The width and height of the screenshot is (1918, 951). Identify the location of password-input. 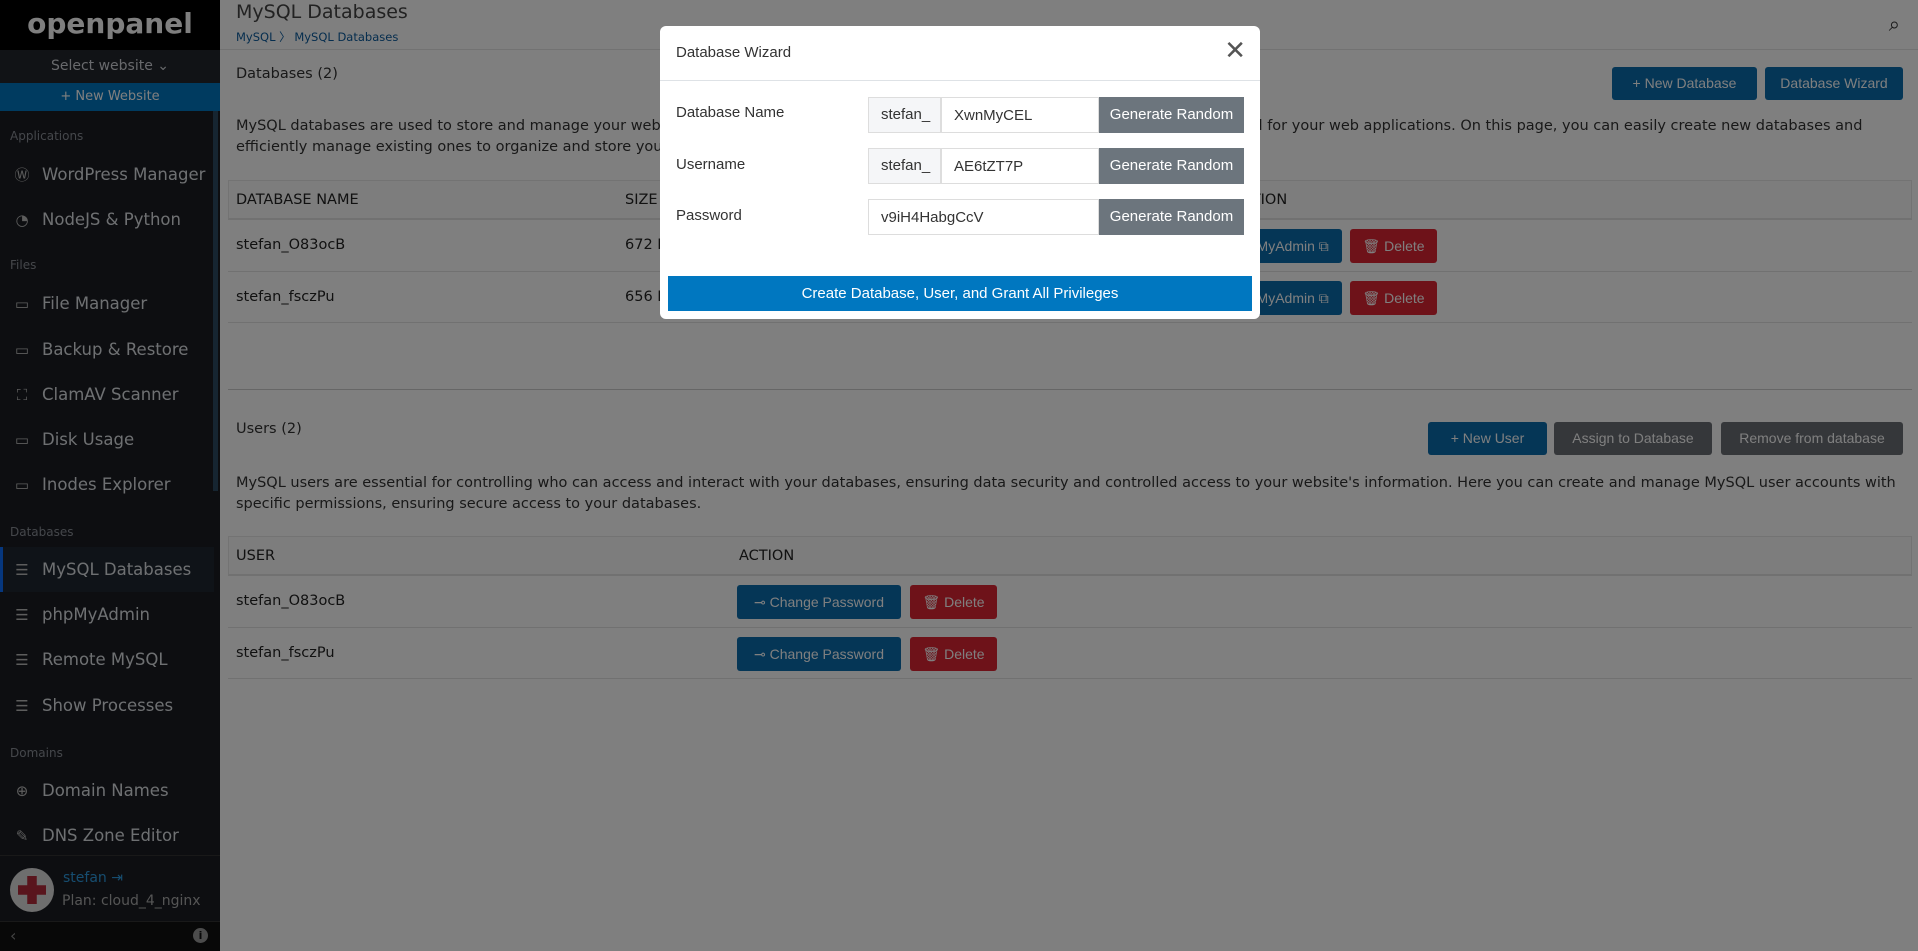
(983, 217).